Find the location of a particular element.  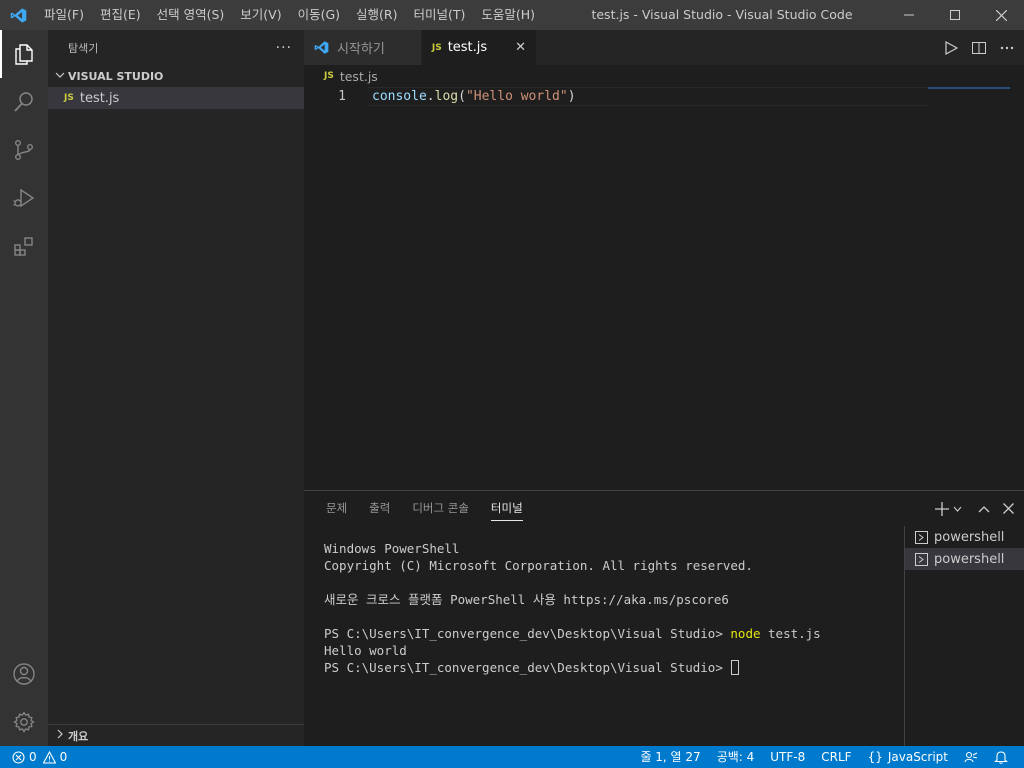

panel-tab: 출력 is located at coordinates (379, 508).